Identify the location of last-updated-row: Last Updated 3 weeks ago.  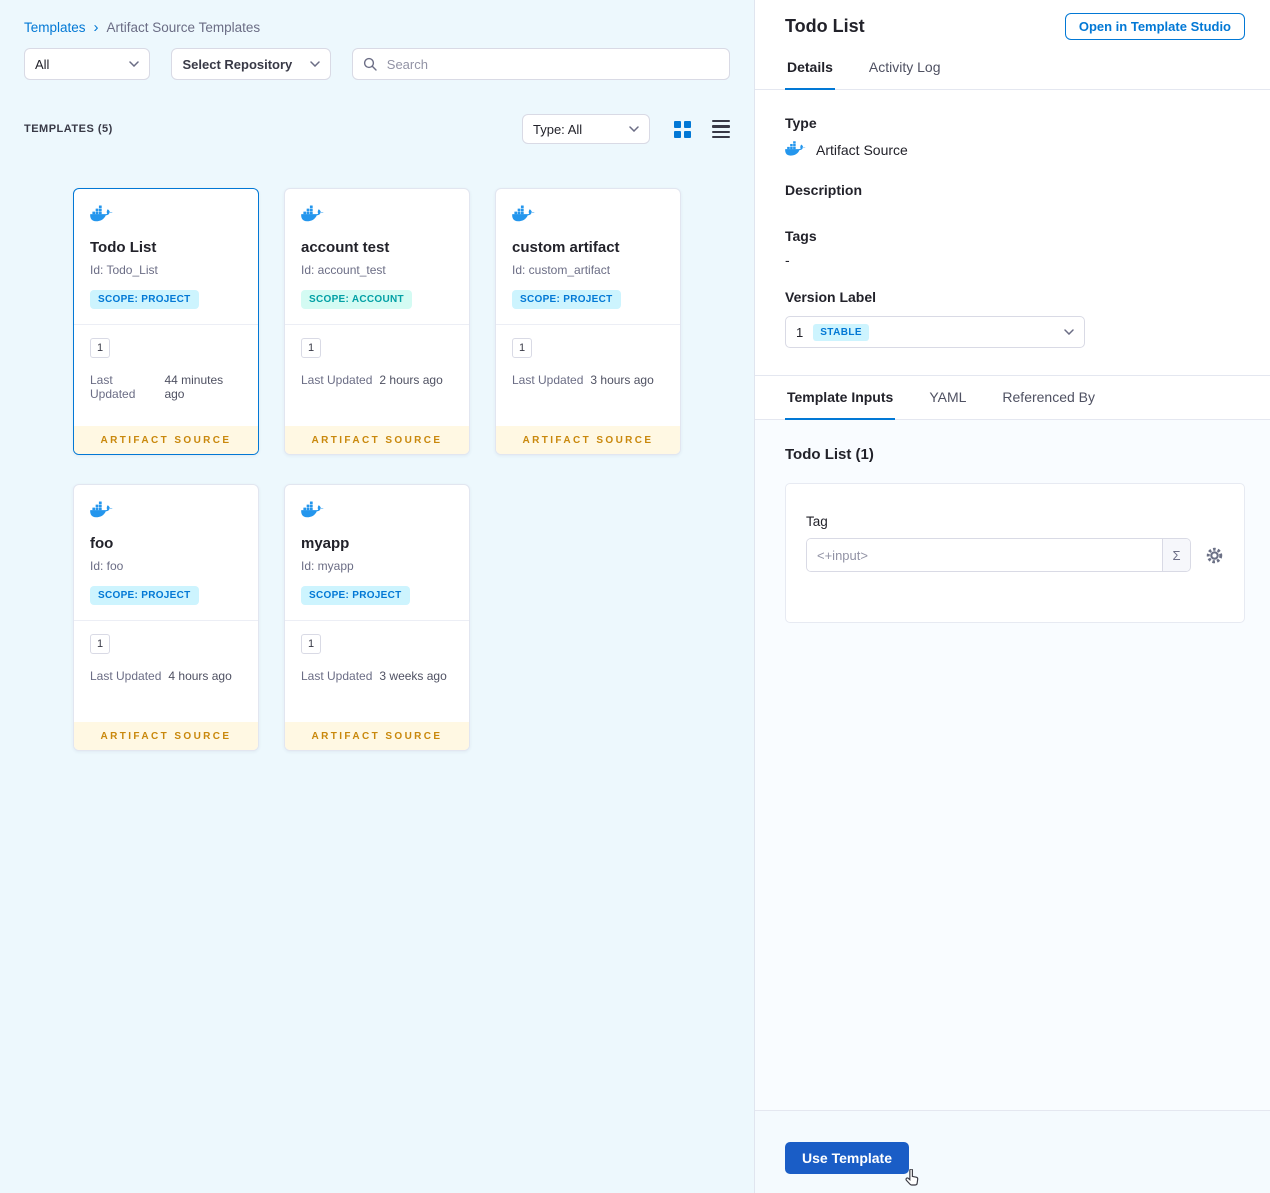
(377, 676).